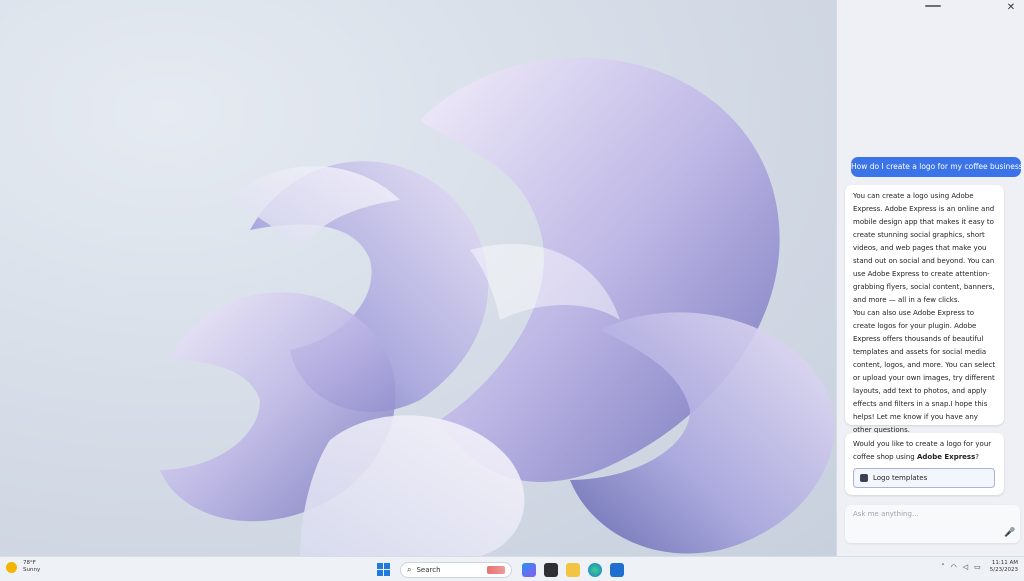 This screenshot has width=1024, height=581. Describe the element at coordinates (932, 524) in the screenshot. I see `ask-input: Ask me anything... 🎤` at that location.